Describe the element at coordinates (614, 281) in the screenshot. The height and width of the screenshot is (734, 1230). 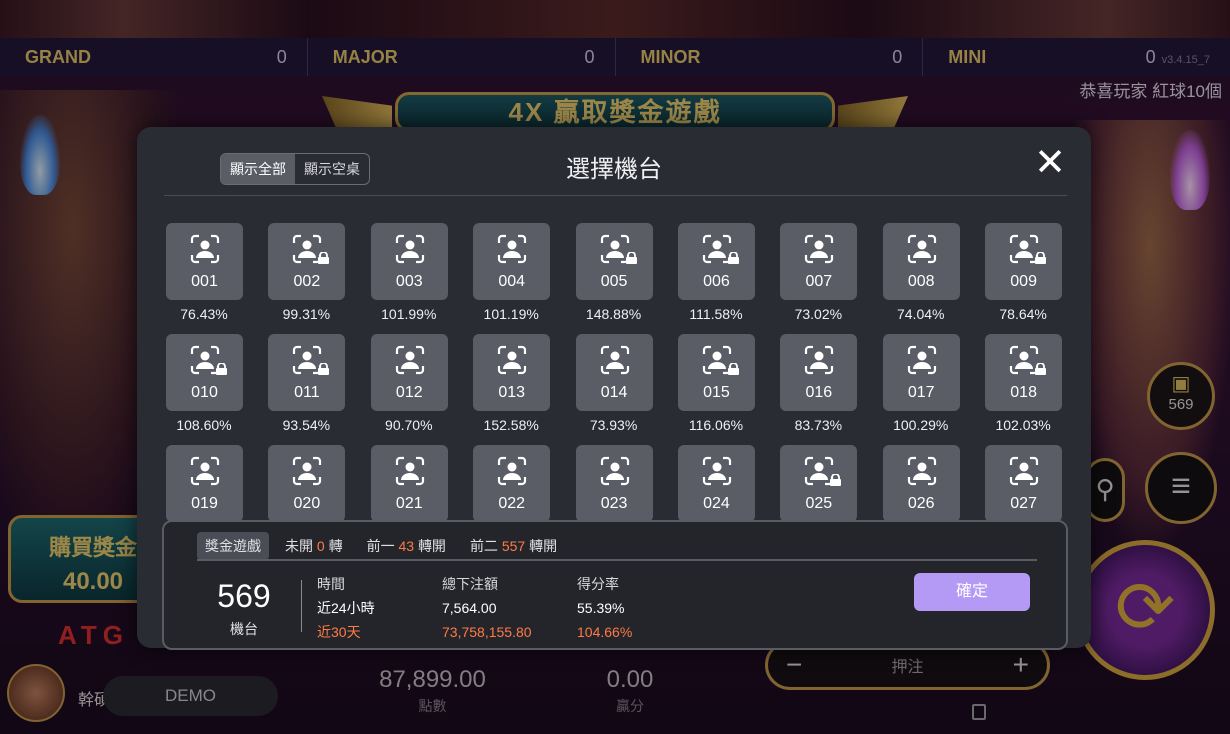
I see `machine-number: 005` at that location.